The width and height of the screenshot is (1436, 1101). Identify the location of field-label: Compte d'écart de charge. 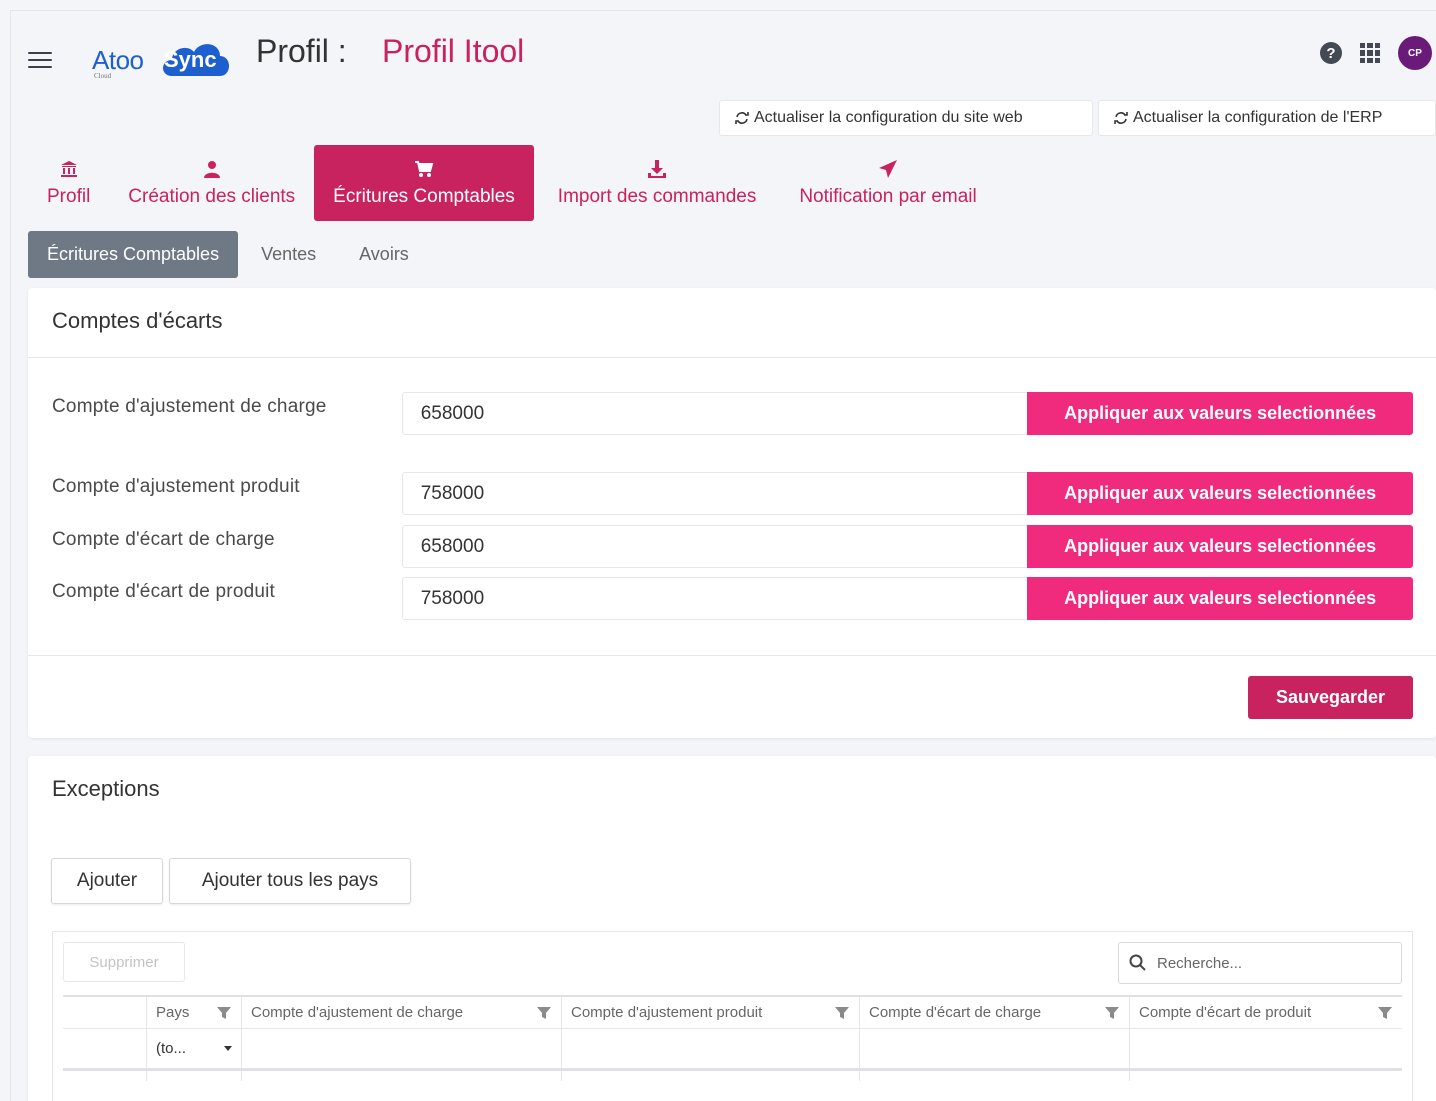
(163, 539).